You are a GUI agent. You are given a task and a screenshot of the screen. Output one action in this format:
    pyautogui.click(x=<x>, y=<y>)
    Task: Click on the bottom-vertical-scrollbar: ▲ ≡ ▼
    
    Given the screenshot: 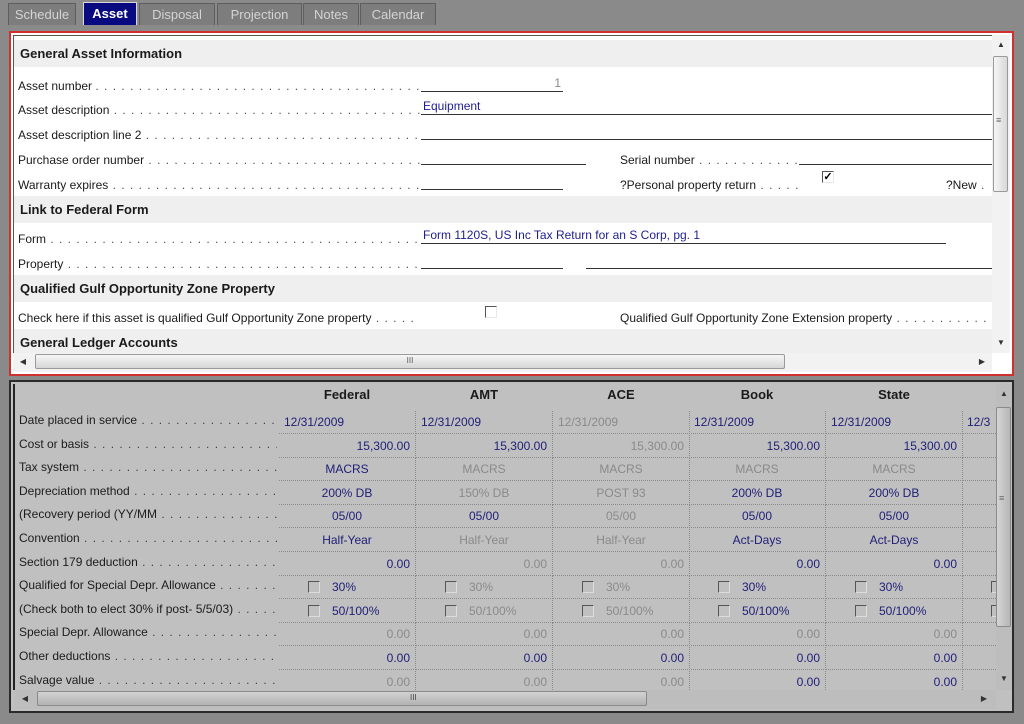 What is the action you would take?
    pyautogui.click(x=1004, y=537)
    